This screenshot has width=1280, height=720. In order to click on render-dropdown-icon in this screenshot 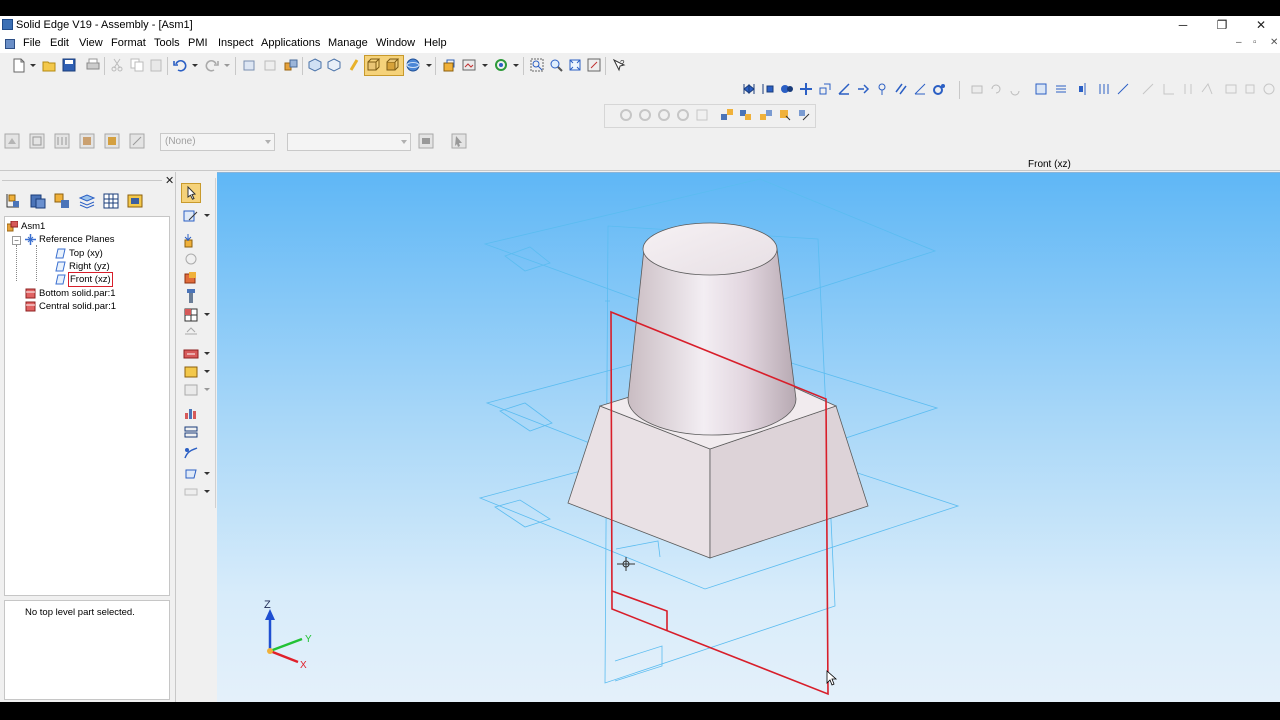, I will do `click(429, 65)`.